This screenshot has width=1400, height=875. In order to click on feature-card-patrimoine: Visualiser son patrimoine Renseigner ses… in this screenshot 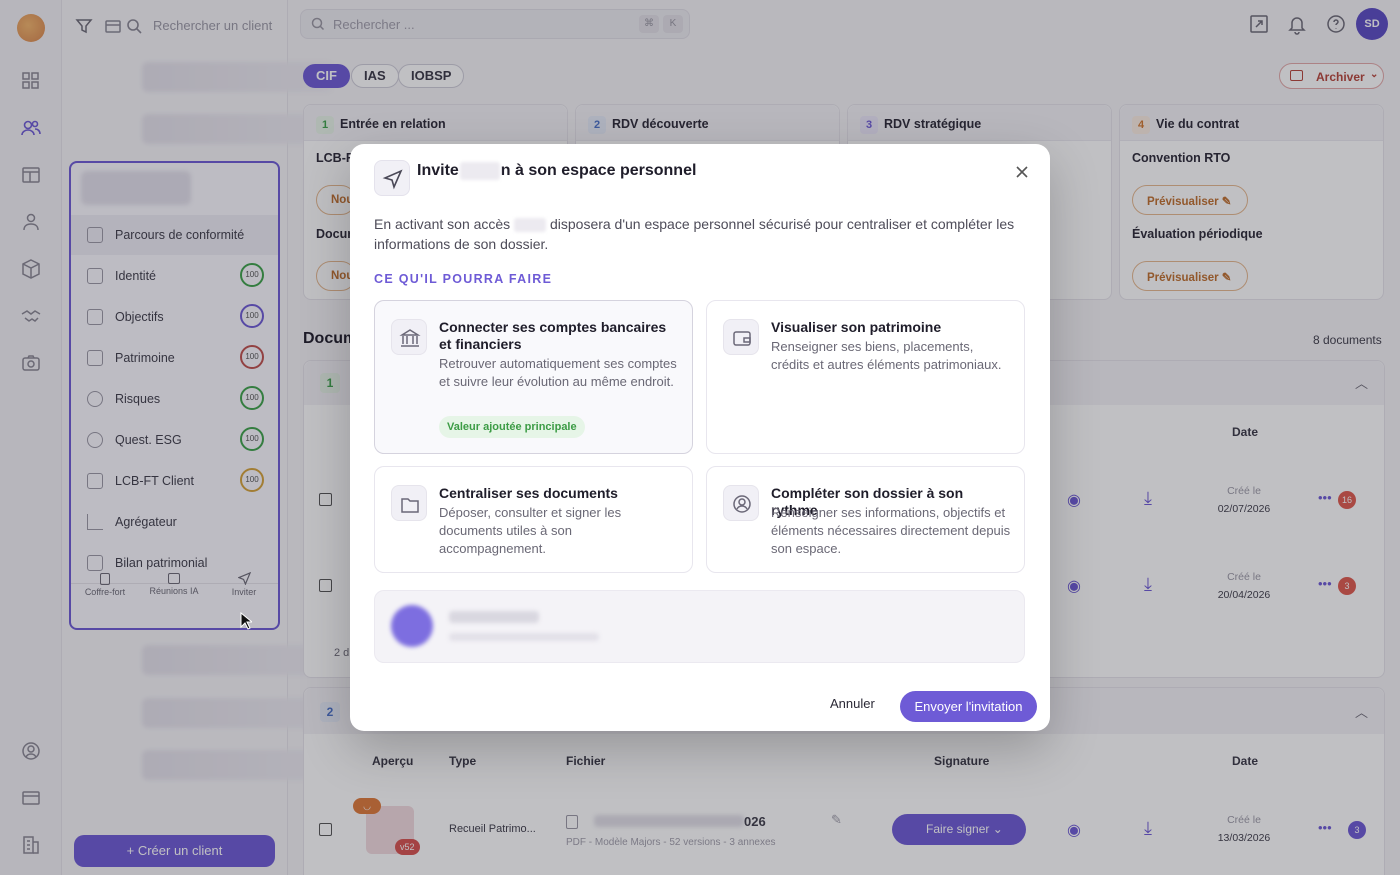, I will do `click(865, 377)`.